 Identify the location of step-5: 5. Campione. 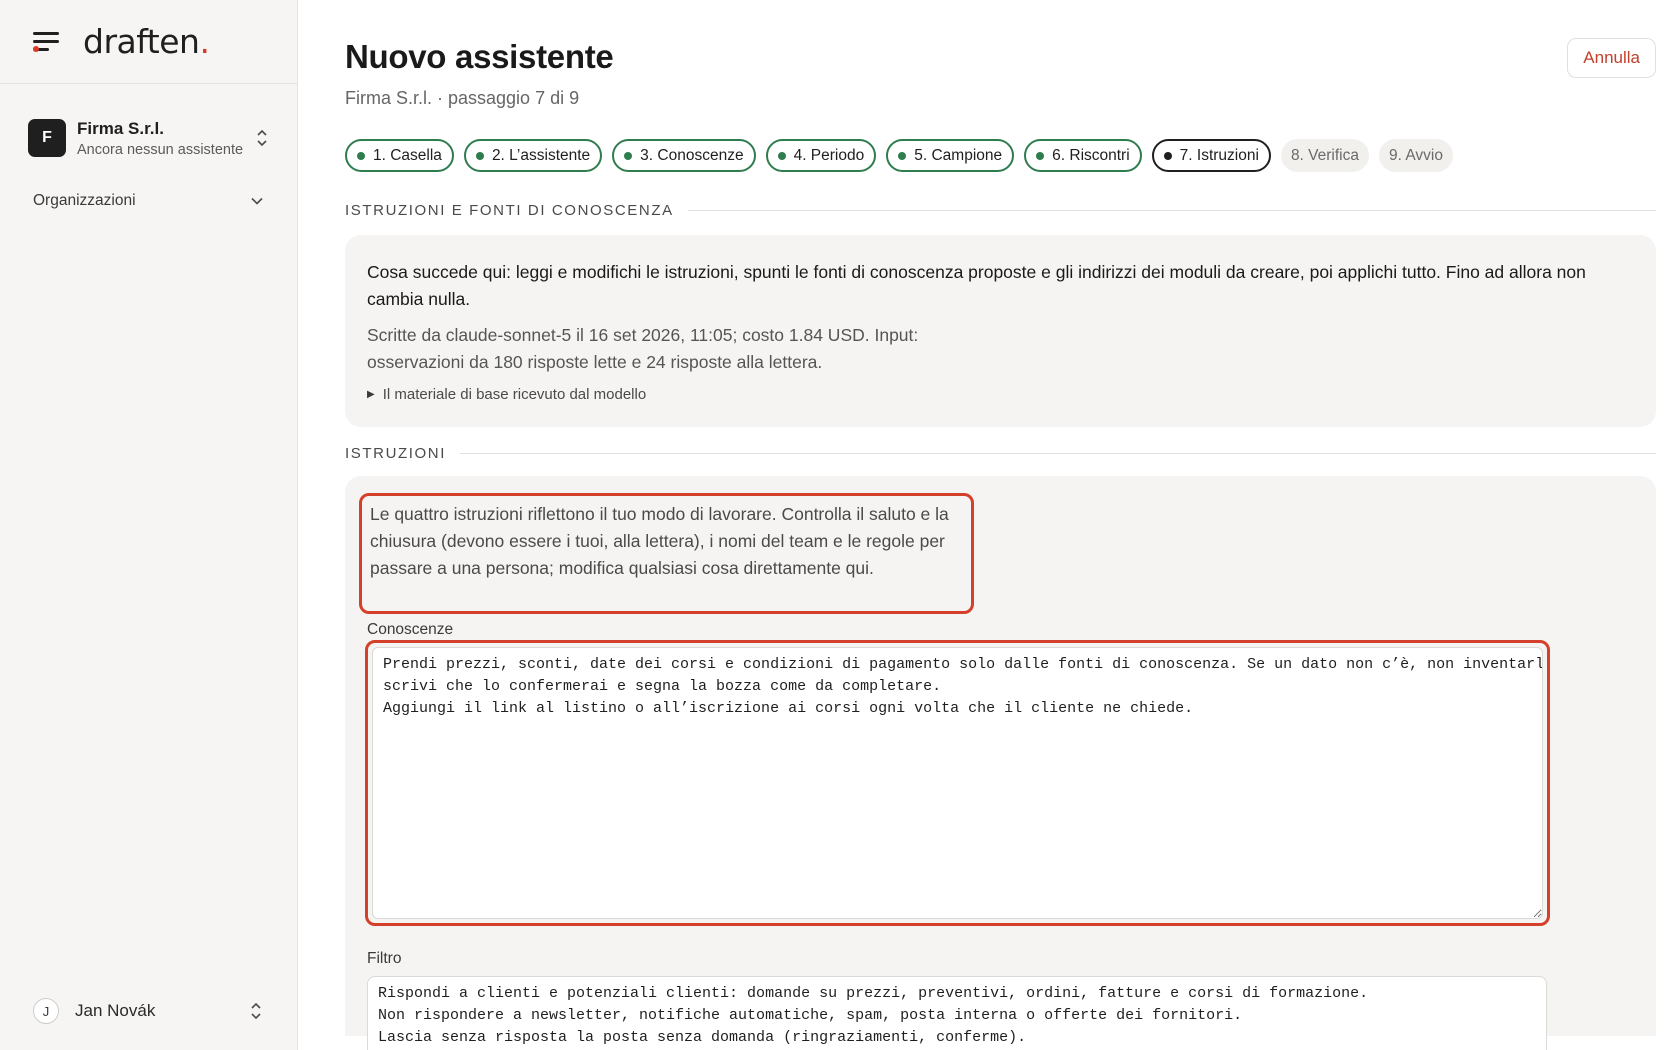
(950, 155).